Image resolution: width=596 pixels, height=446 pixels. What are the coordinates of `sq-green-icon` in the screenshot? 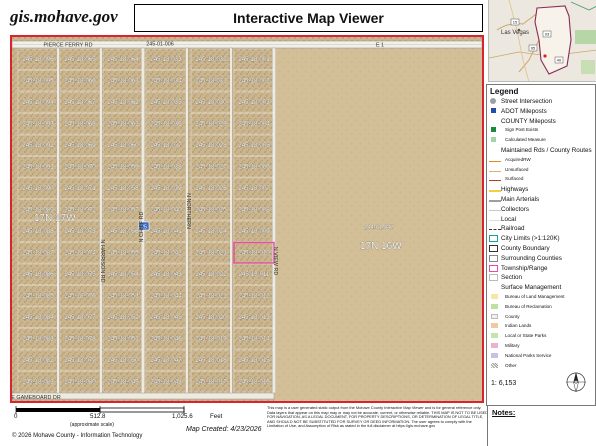 It's located at (493, 130).